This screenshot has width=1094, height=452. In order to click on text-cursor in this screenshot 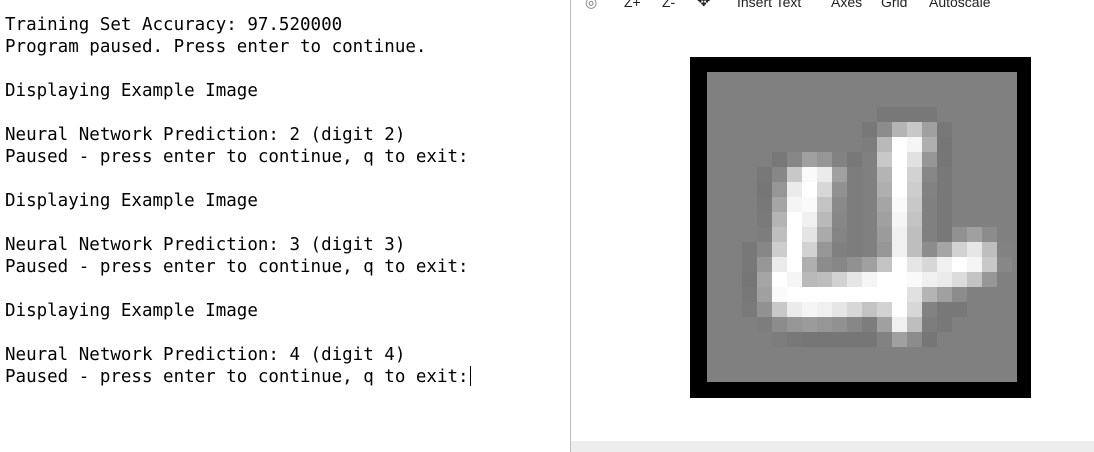, I will do `click(470, 376)`.